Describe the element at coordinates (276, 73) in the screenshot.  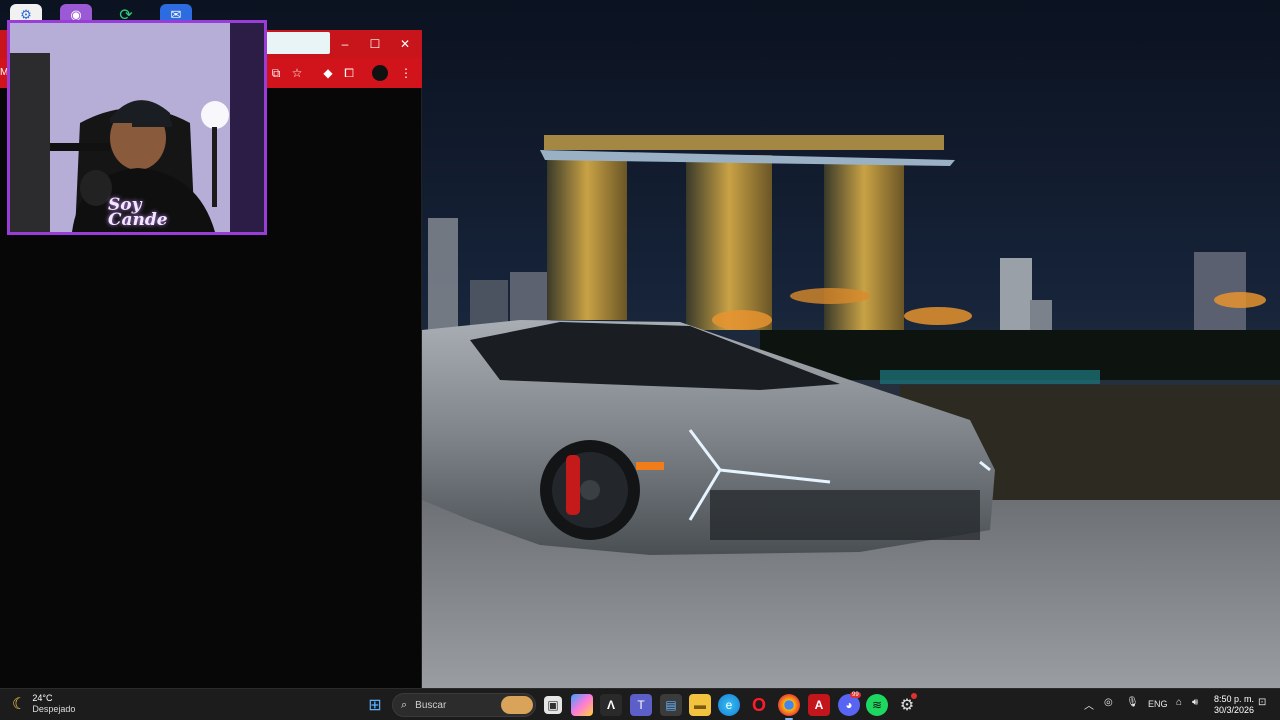
I see `cast-icon: ⧉` at that location.